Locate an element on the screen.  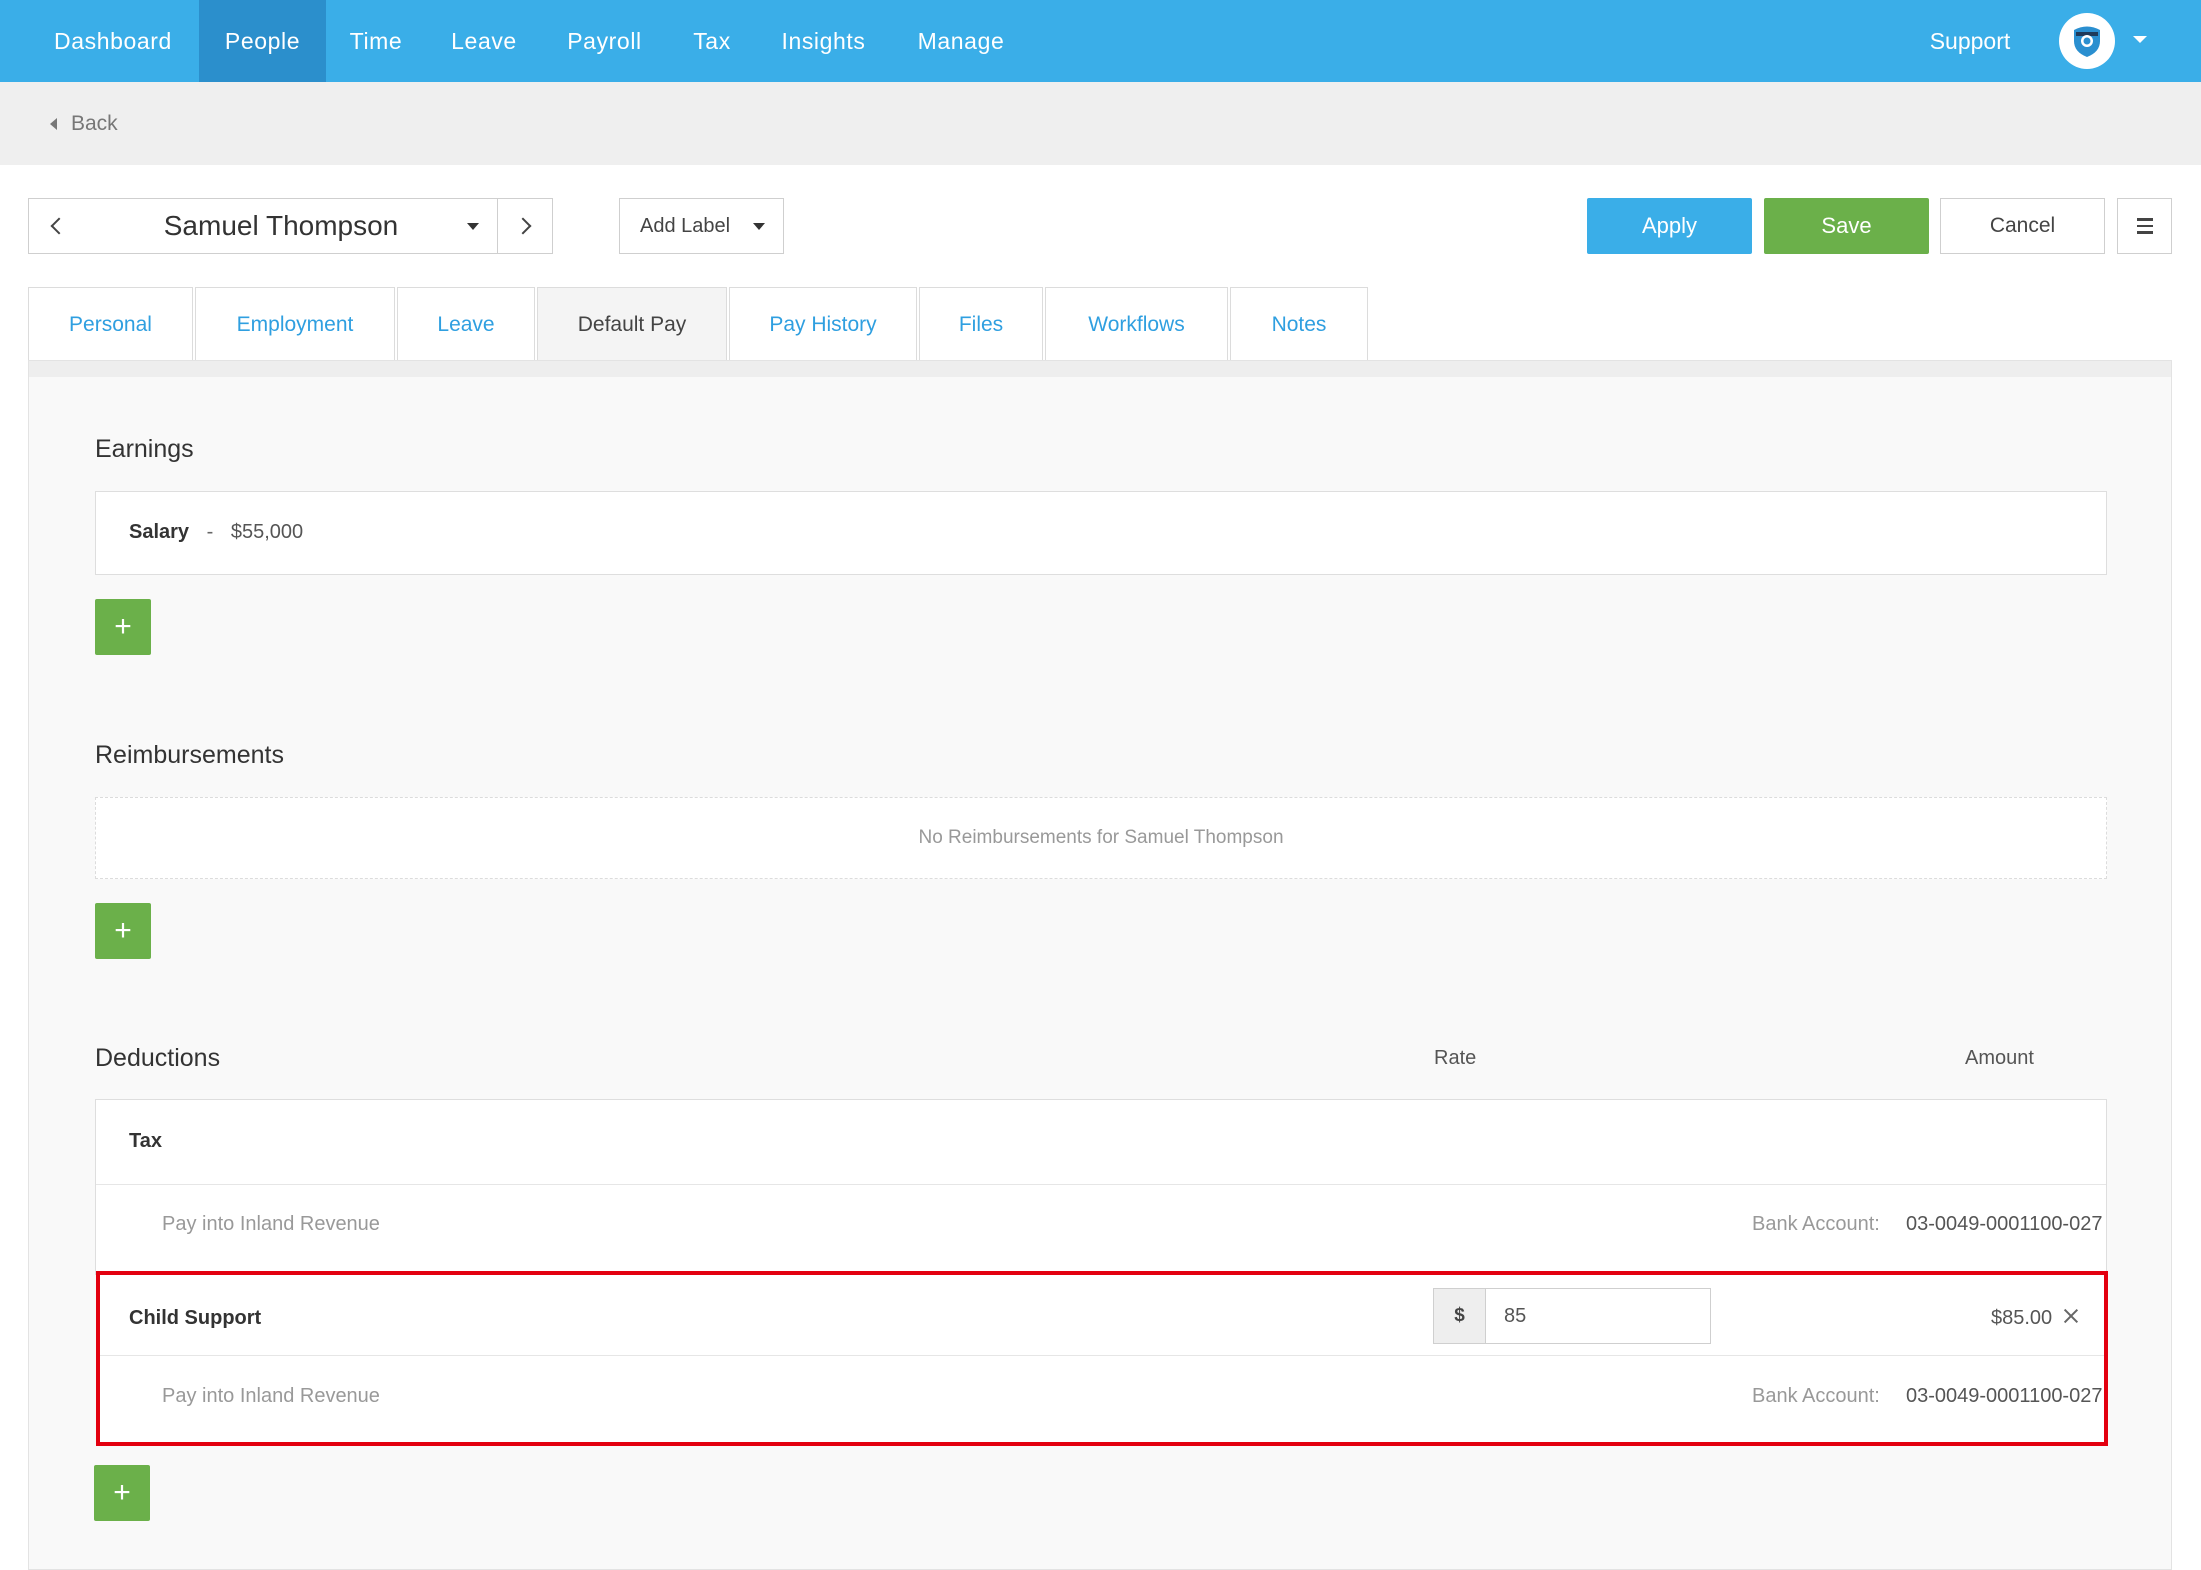
amount-column-header: Amount is located at coordinates (1999, 1058).